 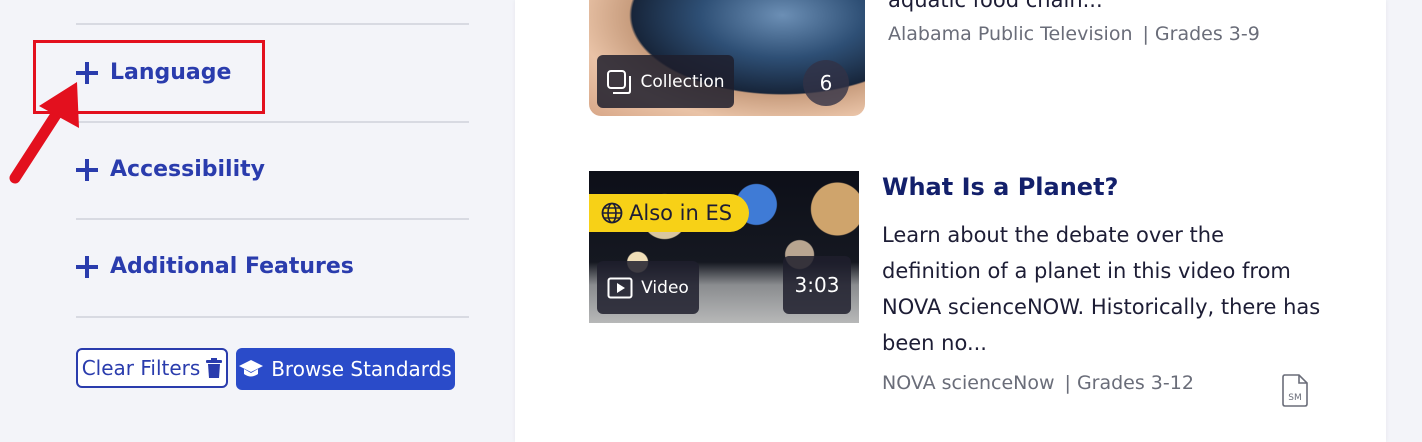 What do you see at coordinates (251, 368) in the screenshot?
I see `graduation-cap-icon` at bounding box center [251, 368].